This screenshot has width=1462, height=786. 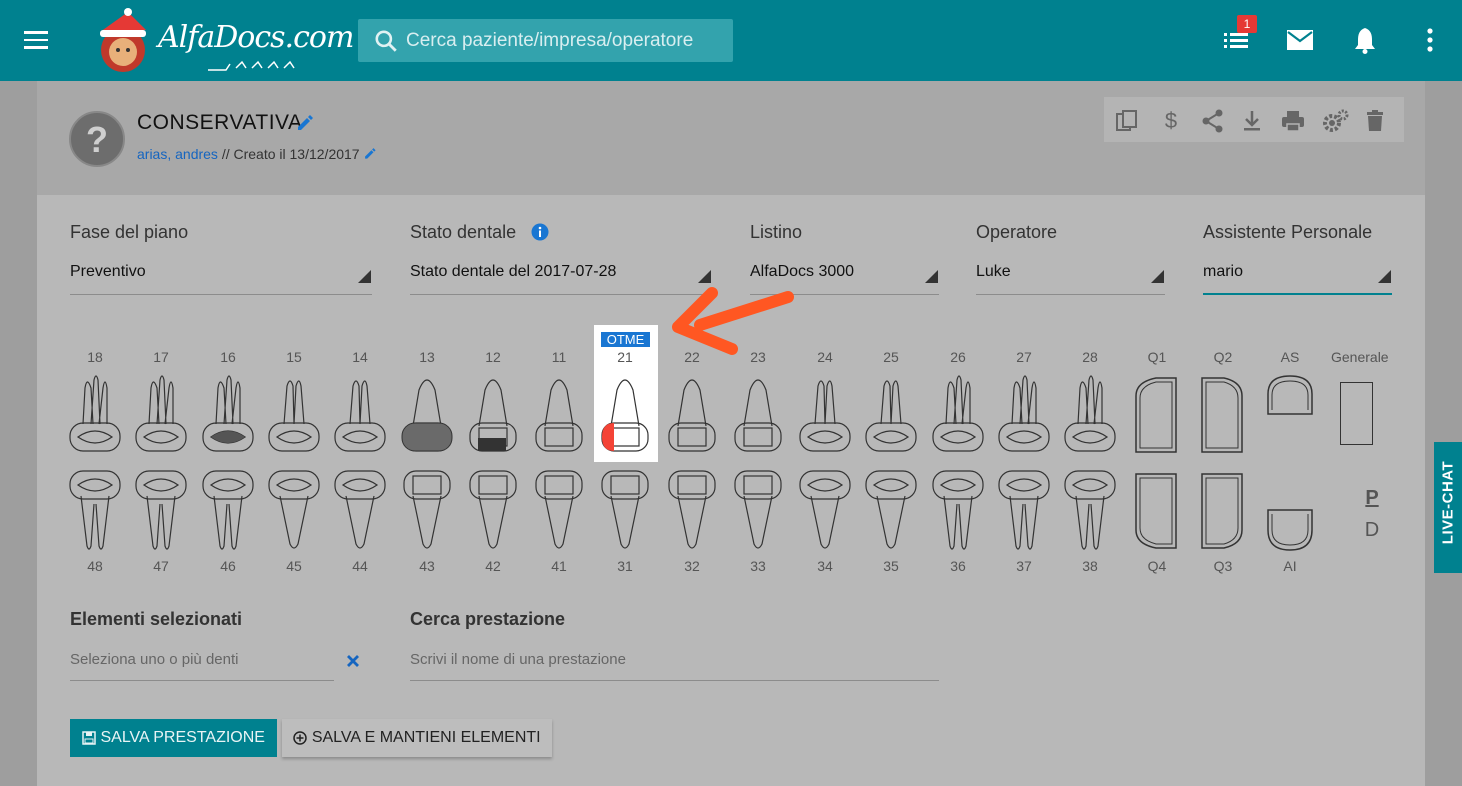 I want to click on tooth-number-33: 33, so click(x=758, y=566).